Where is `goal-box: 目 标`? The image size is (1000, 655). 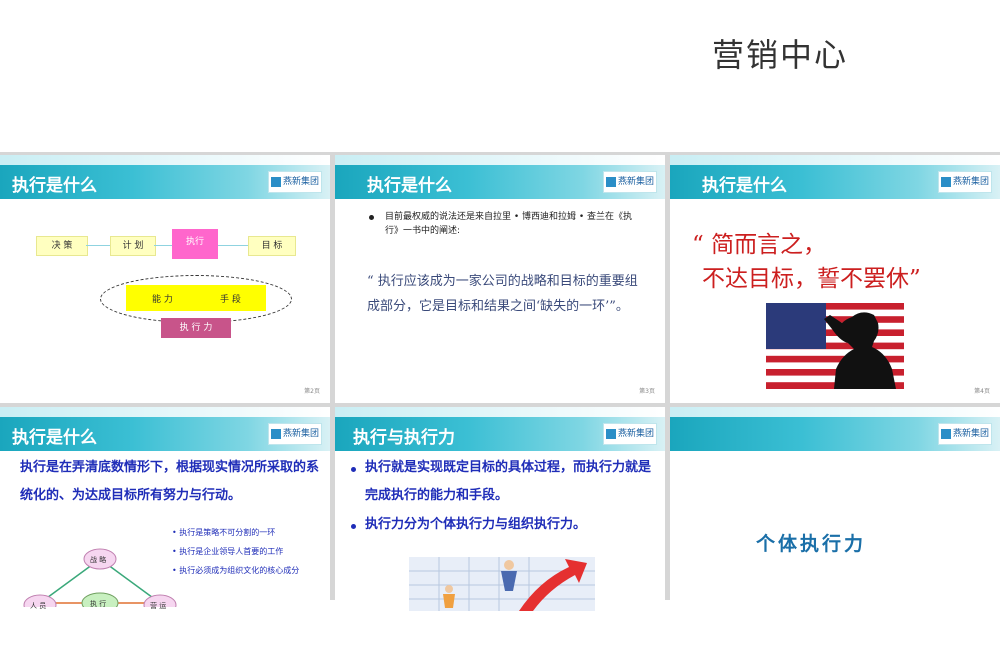 goal-box: 目 标 is located at coordinates (272, 246).